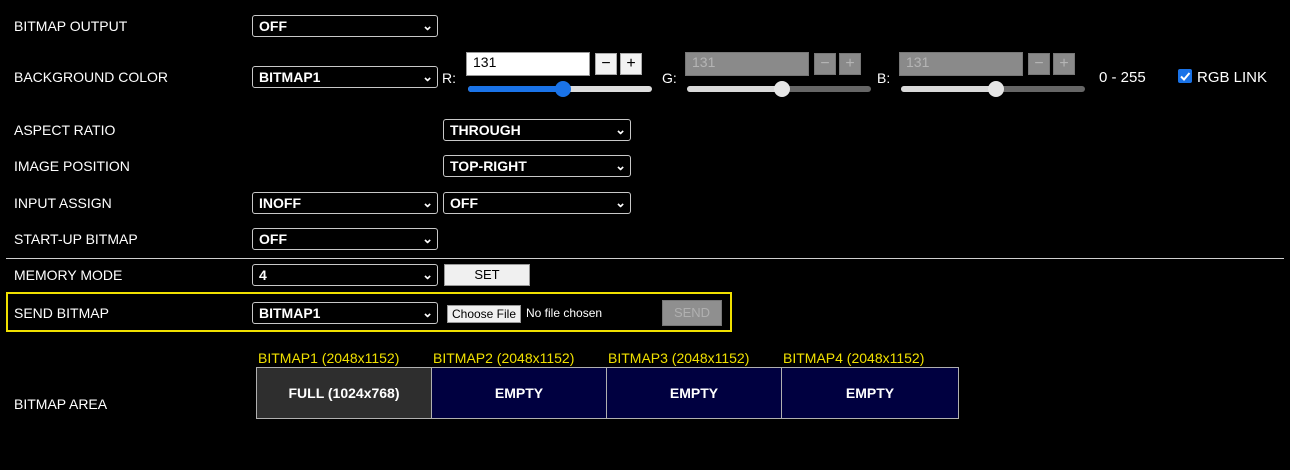 This screenshot has width=1290, height=470. Describe the element at coordinates (290, 313) in the screenshot. I see `send-bitmap-value: BITMAP1` at that location.